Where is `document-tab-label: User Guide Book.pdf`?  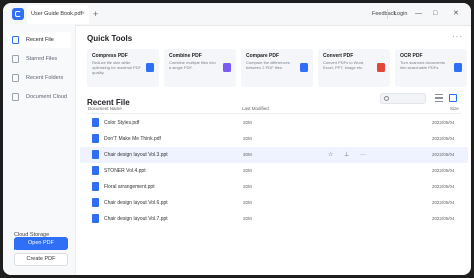 document-tab-label: User Guide Book.pdf is located at coordinates (57, 14).